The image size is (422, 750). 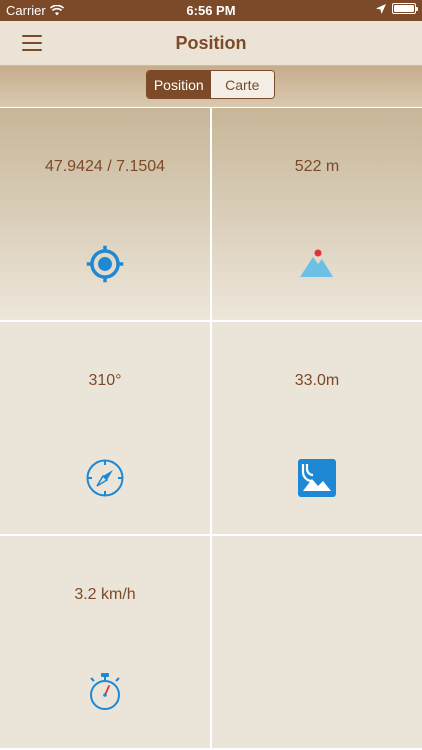 I want to click on photo-accuracy-icon, so click(x=317, y=478).